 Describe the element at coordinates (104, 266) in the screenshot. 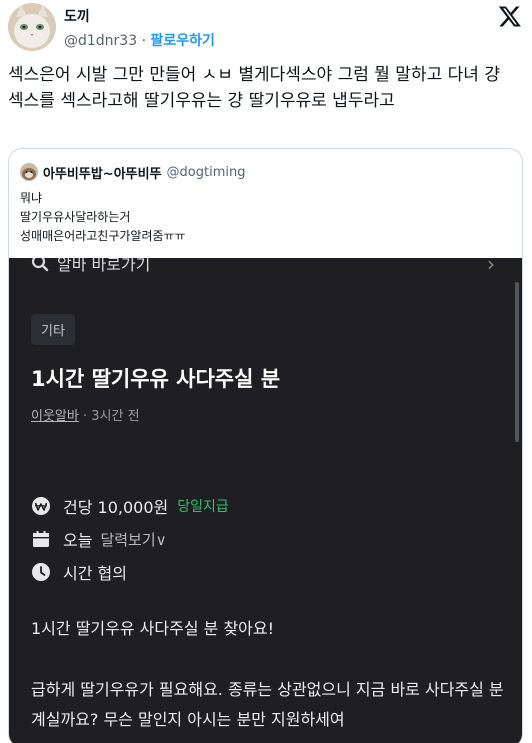

I see `top-link-label: 알바 바로가기` at that location.